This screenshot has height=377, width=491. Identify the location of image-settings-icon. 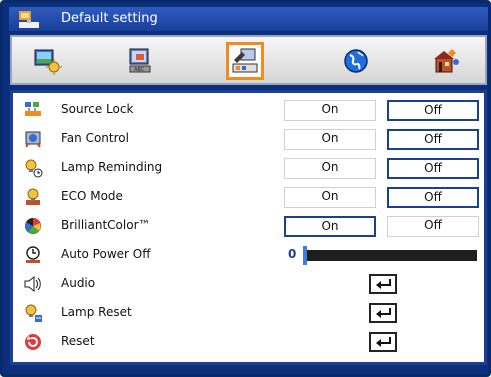
(48, 62).